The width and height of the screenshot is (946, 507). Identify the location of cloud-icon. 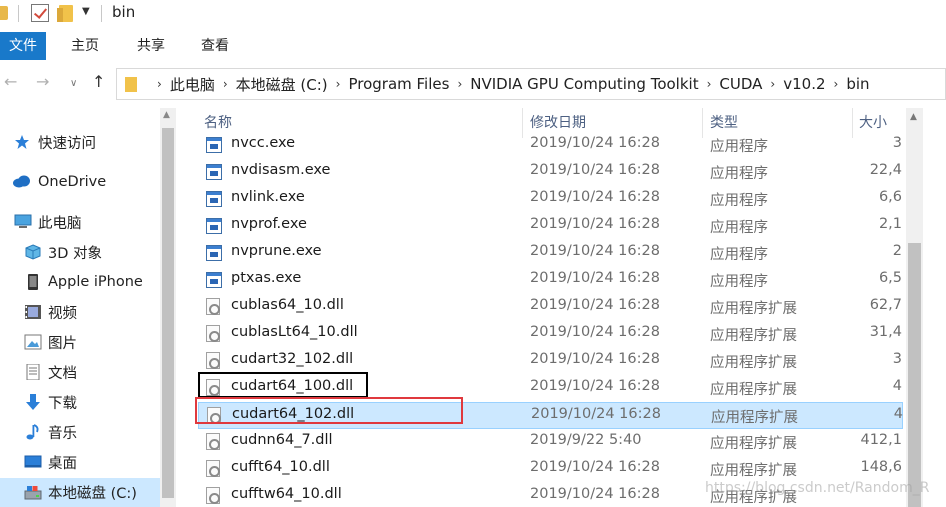
(22, 182).